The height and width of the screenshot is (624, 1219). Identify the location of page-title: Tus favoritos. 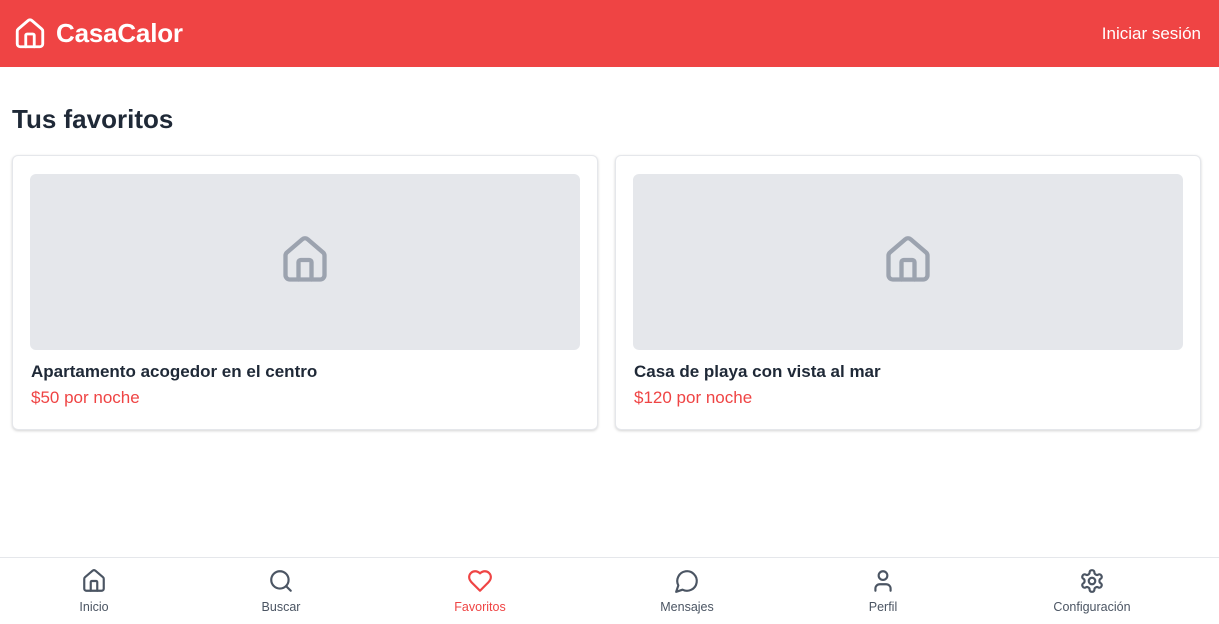
(93, 119).